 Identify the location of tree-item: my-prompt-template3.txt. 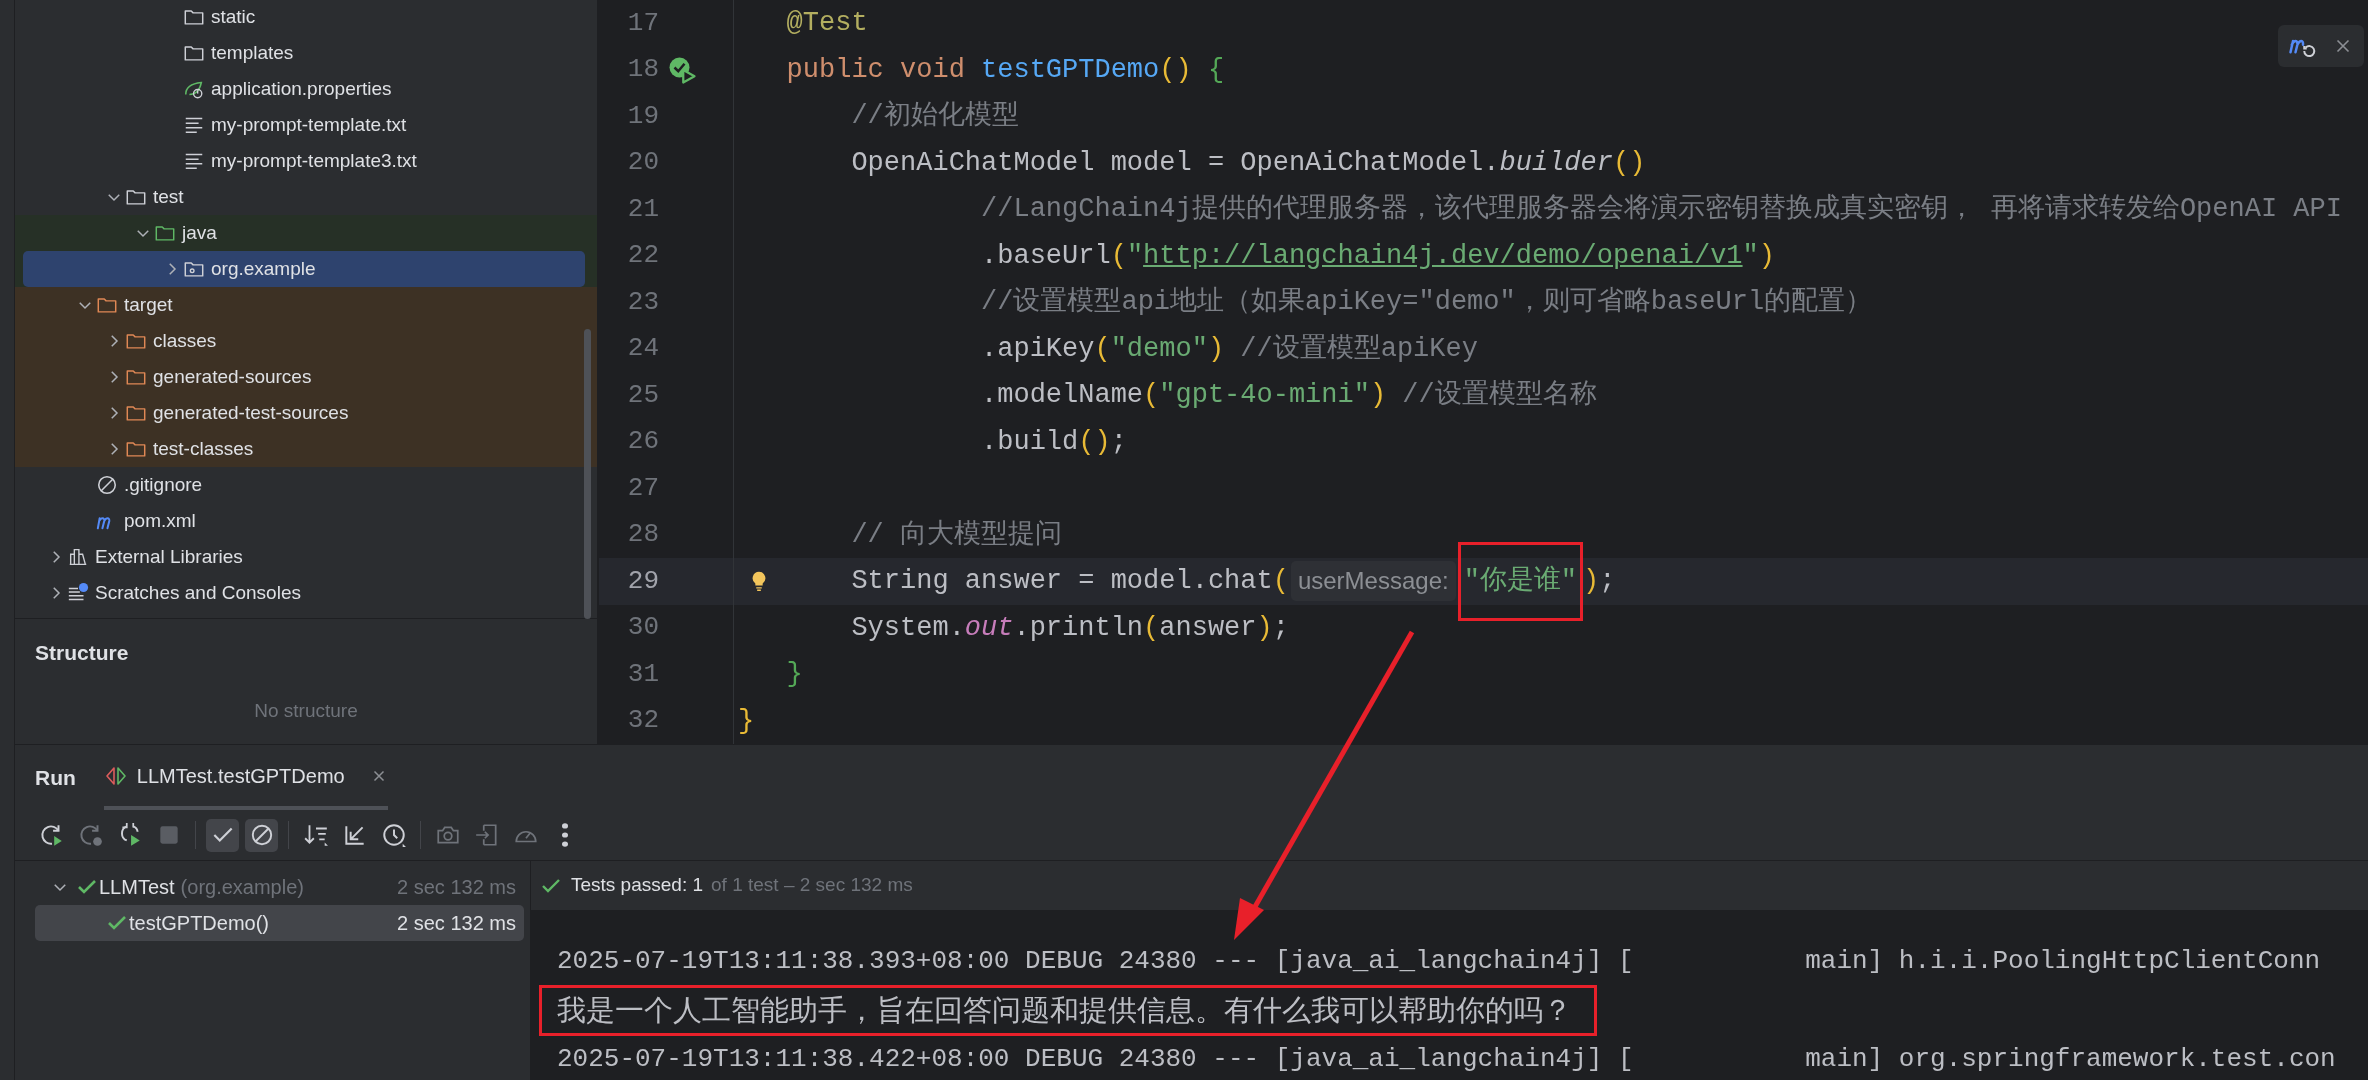
(304, 161).